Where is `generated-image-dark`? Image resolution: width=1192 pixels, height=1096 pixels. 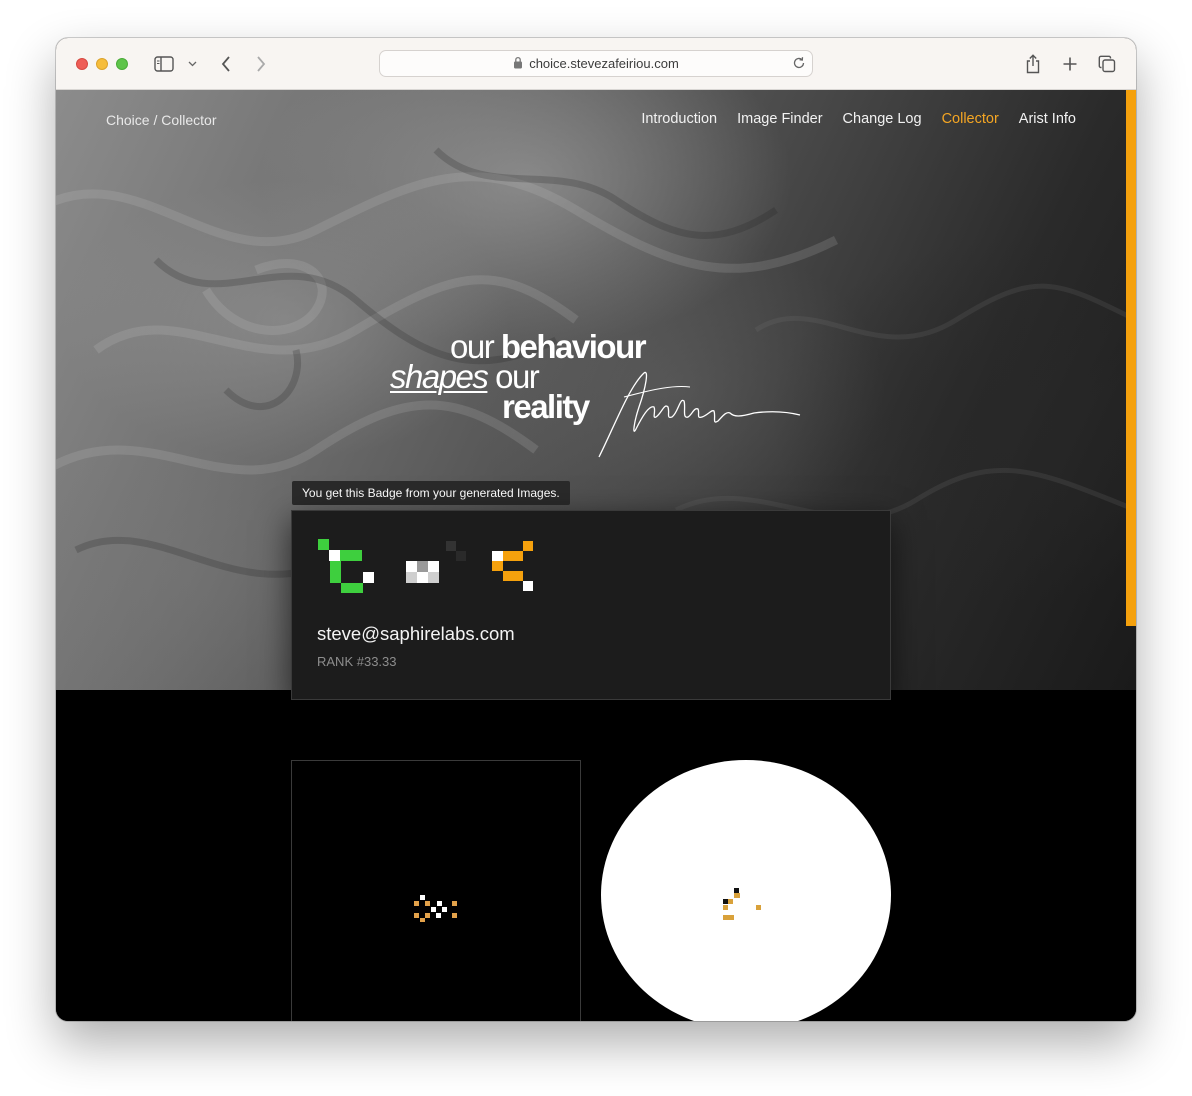
generated-image-dark is located at coordinates (436, 890).